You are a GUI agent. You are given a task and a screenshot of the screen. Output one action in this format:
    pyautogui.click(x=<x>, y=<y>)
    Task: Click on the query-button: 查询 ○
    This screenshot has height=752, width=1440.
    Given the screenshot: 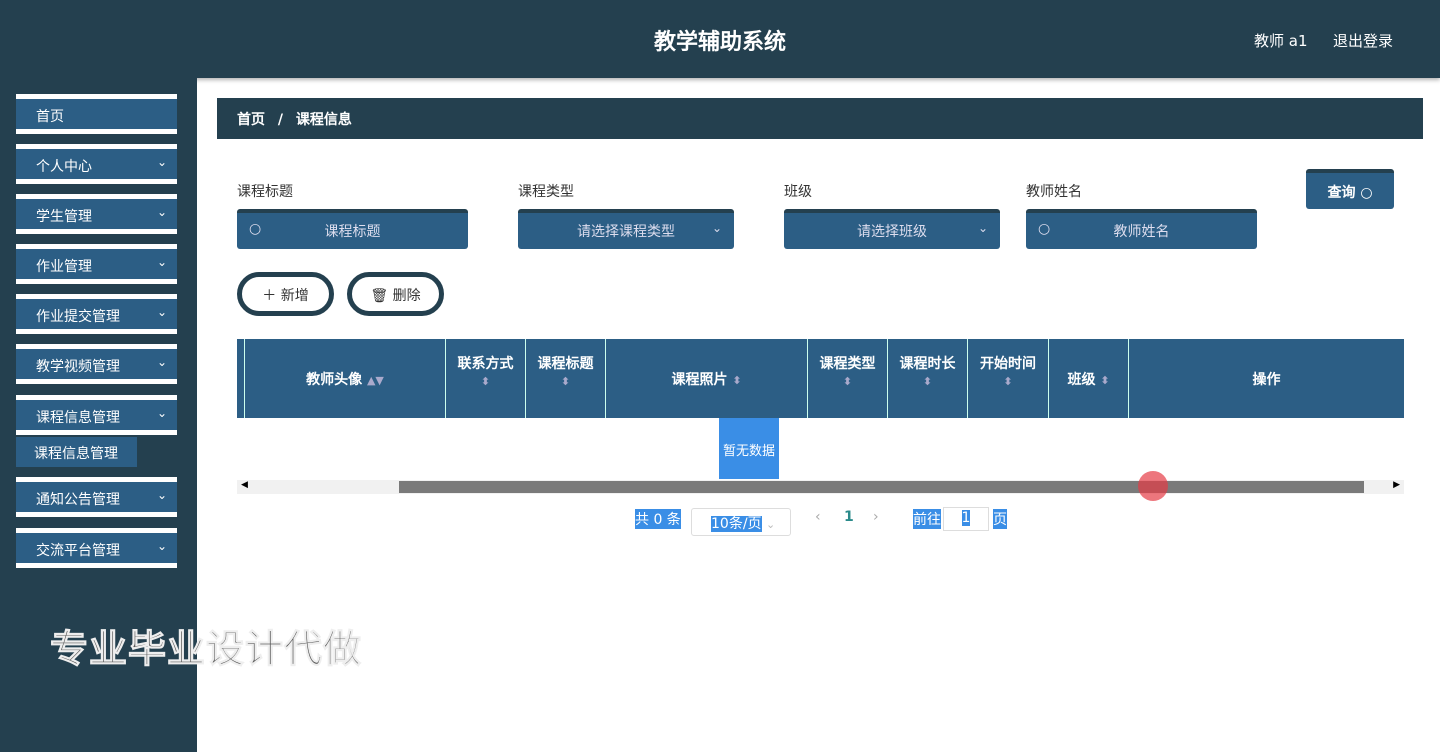 What is the action you would take?
    pyautogui.click(x=1350, y=189)
    